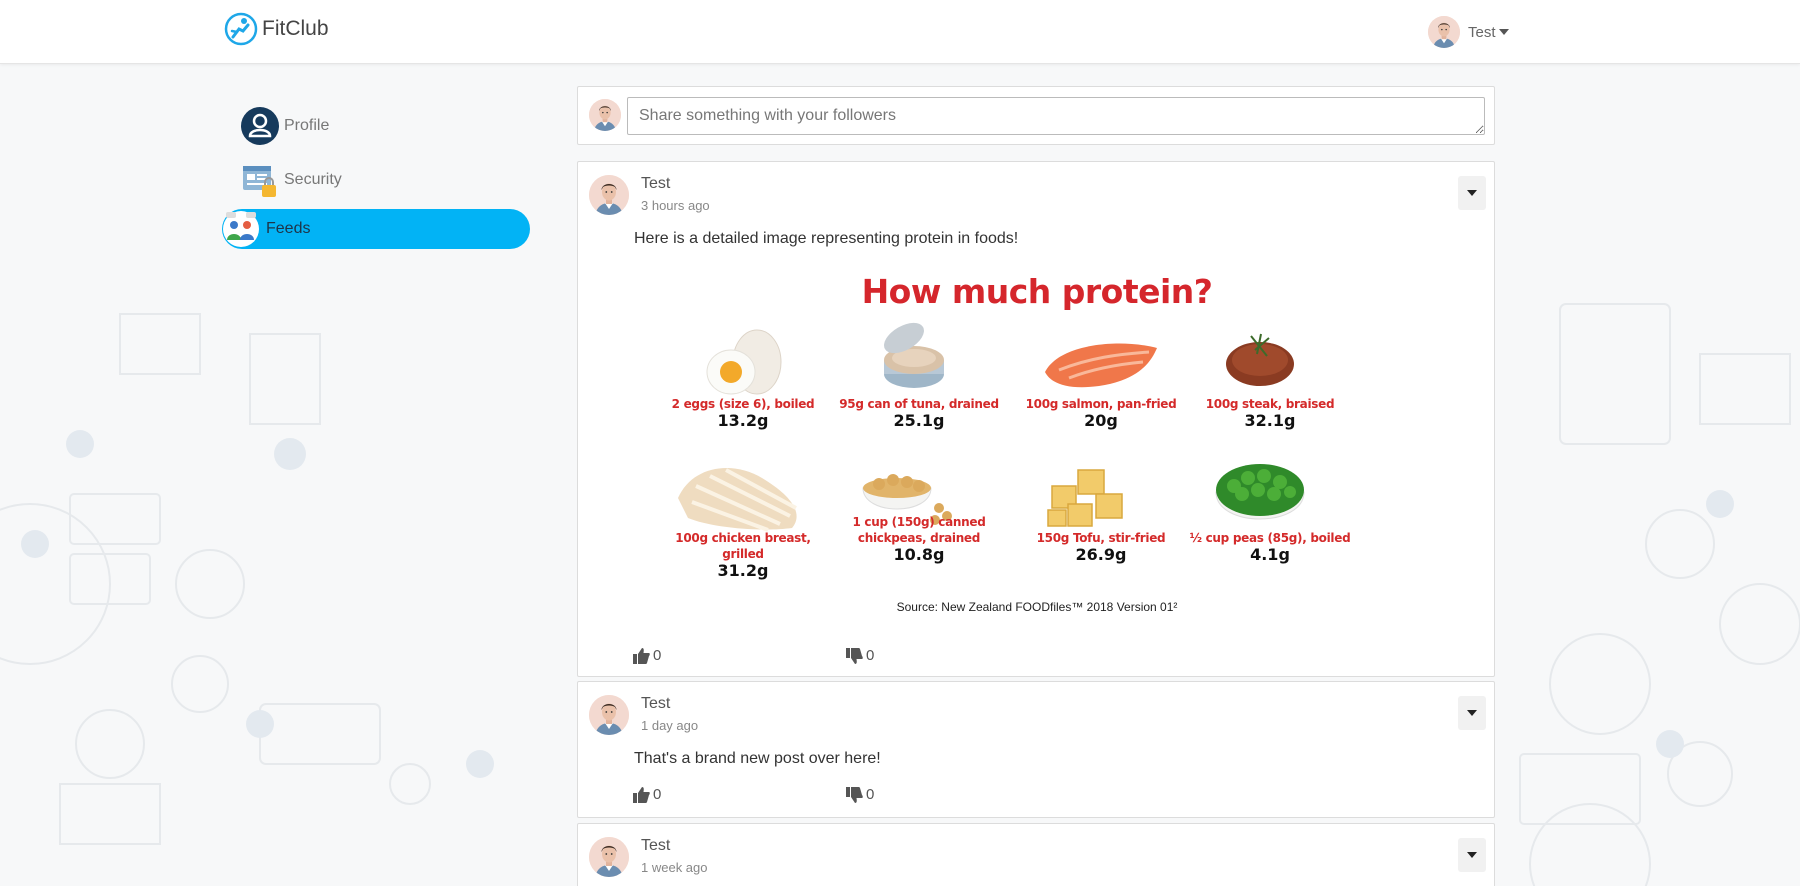  Describe the element at coordinates (295, 28) in the screenshot. I see `brand-name: FitClub` at that location.